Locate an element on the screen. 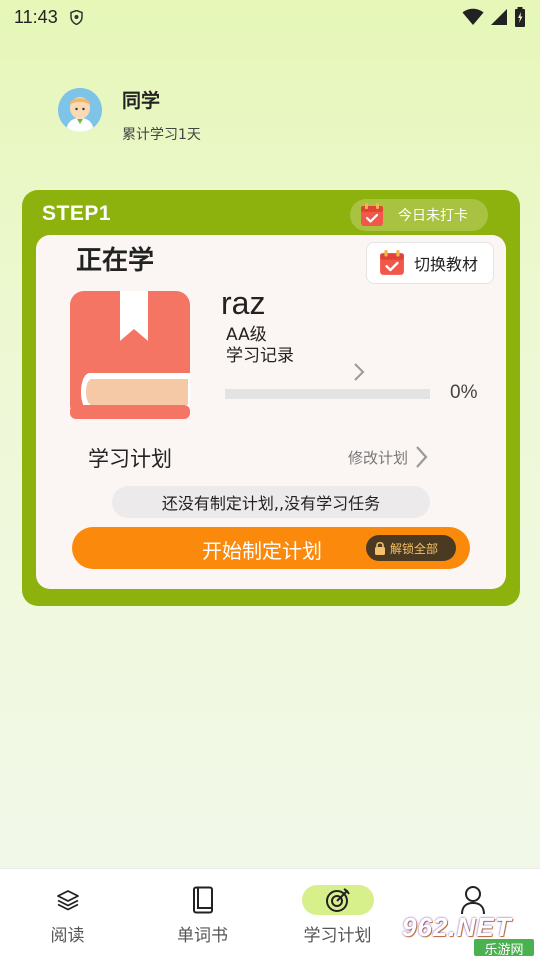  study-record-link: 学习记录 is located at coordinates (260, 353).